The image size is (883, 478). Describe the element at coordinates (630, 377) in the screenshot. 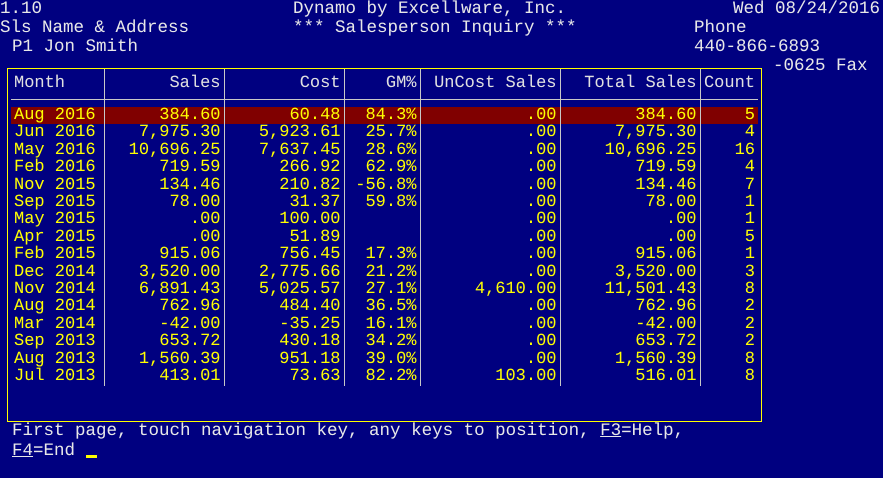

I see `table-cell: 516.01` at that location.